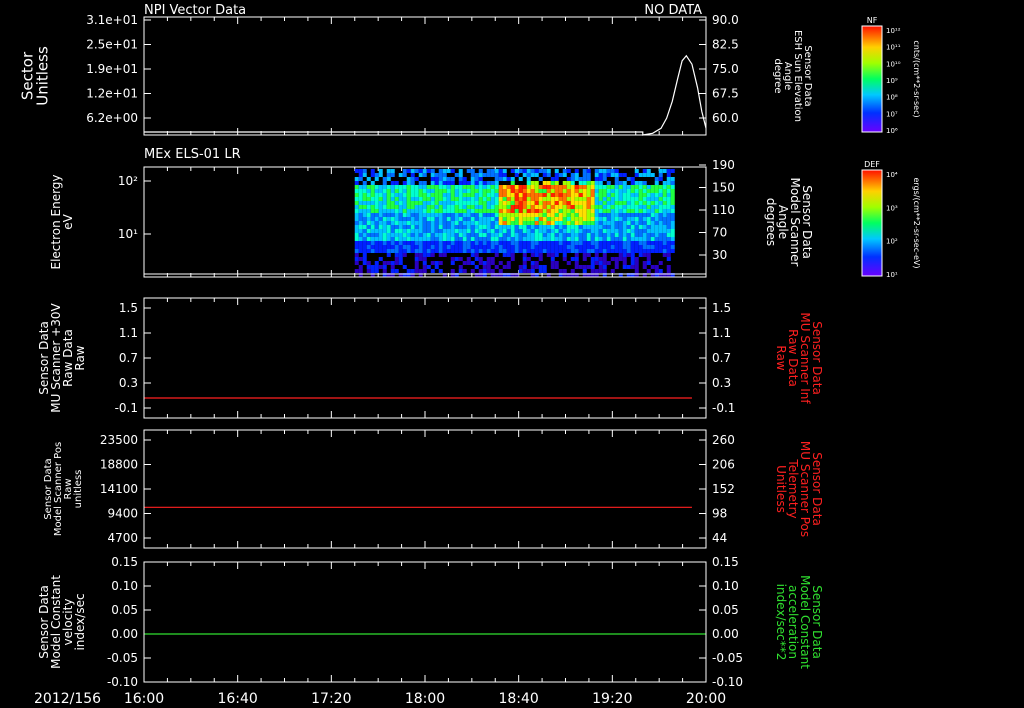 The image size is (1024, 708). Describe the element at coordinates (124, 562) in the screenshot. I see `left-tick-label: 0.15` at that location.